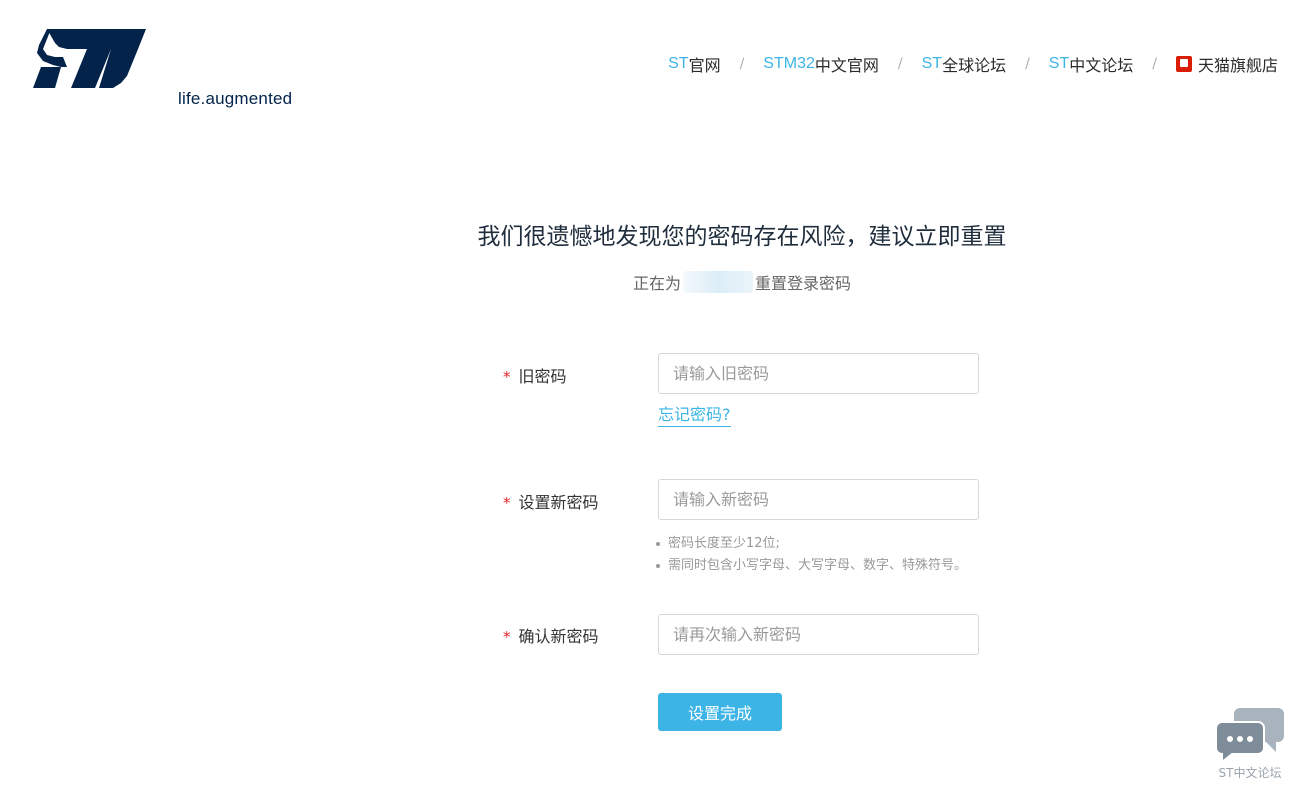 The image size is (1294, 788). Describe the element at coordinates (162, 67) in the screenshot. I see `st-logo: life.augmented` at that location.